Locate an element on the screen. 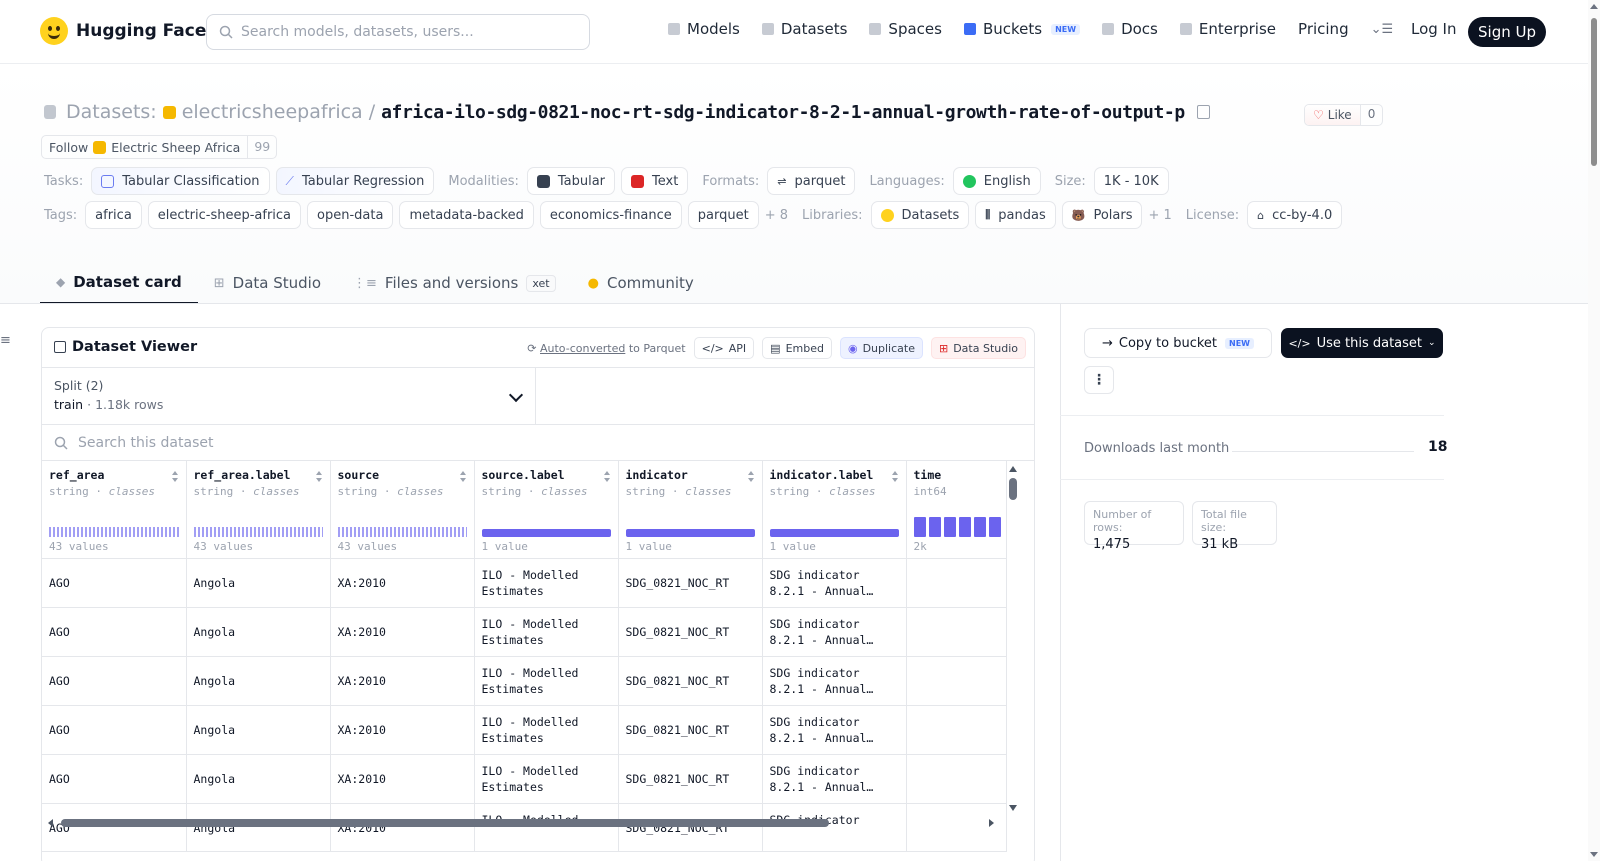 This screenshot has height=861, width=1600. table-vertical-scrollbar is located at coordinates (1013, 638).